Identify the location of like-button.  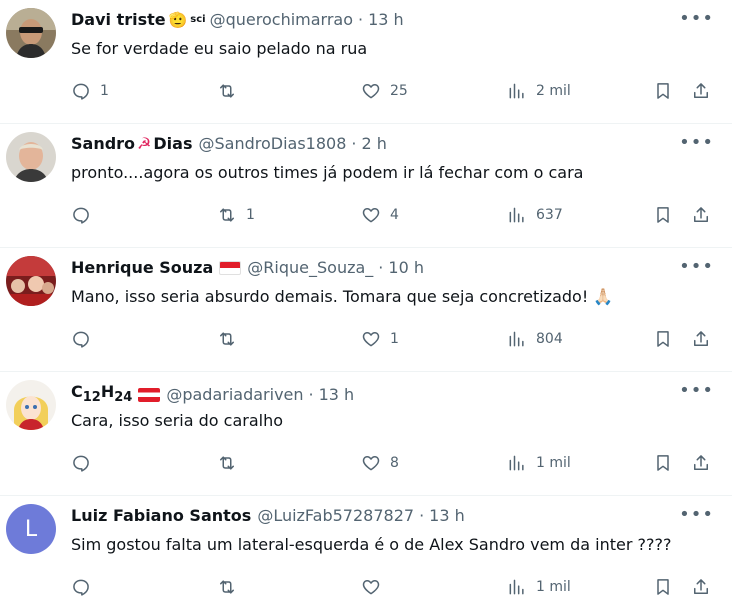
(375, 587).